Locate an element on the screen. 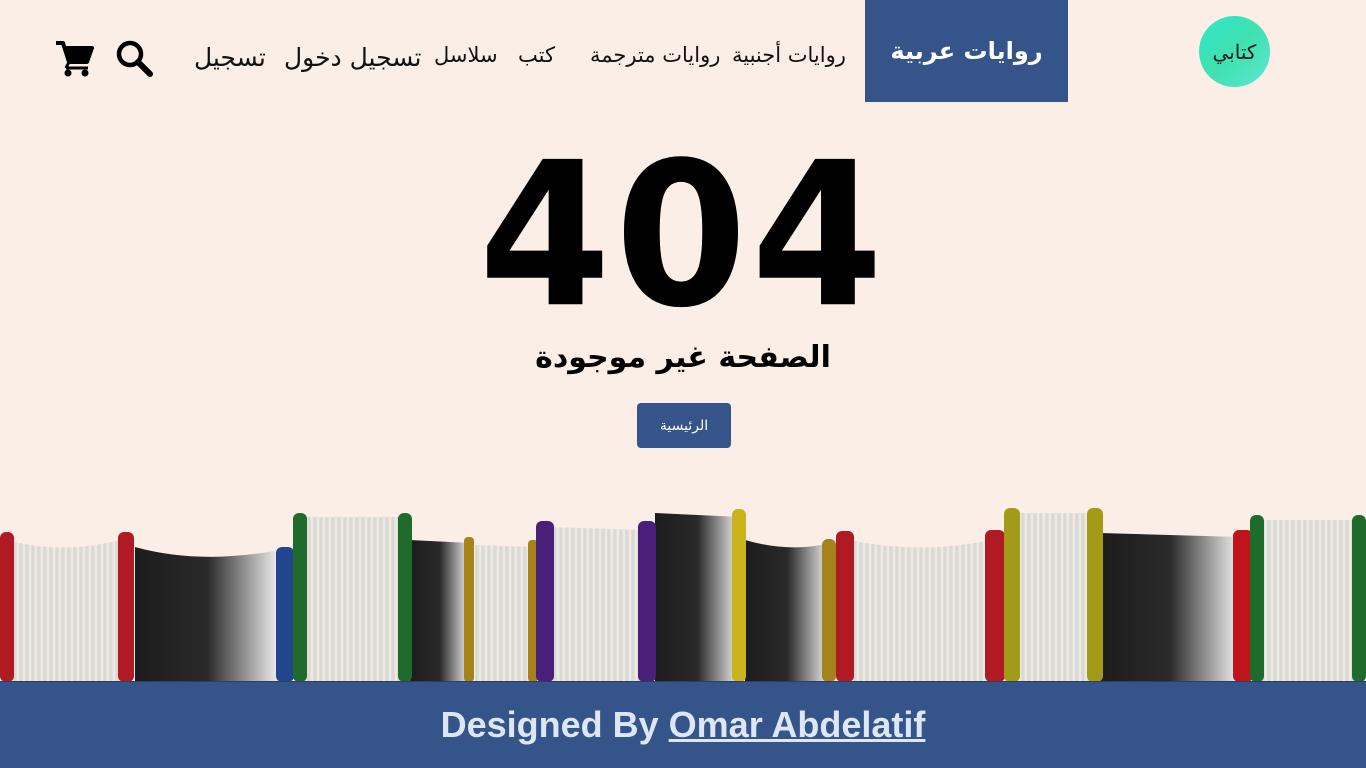 This screenshot has height=768, width=1366. search-icon is located at coordinates (134, 58).